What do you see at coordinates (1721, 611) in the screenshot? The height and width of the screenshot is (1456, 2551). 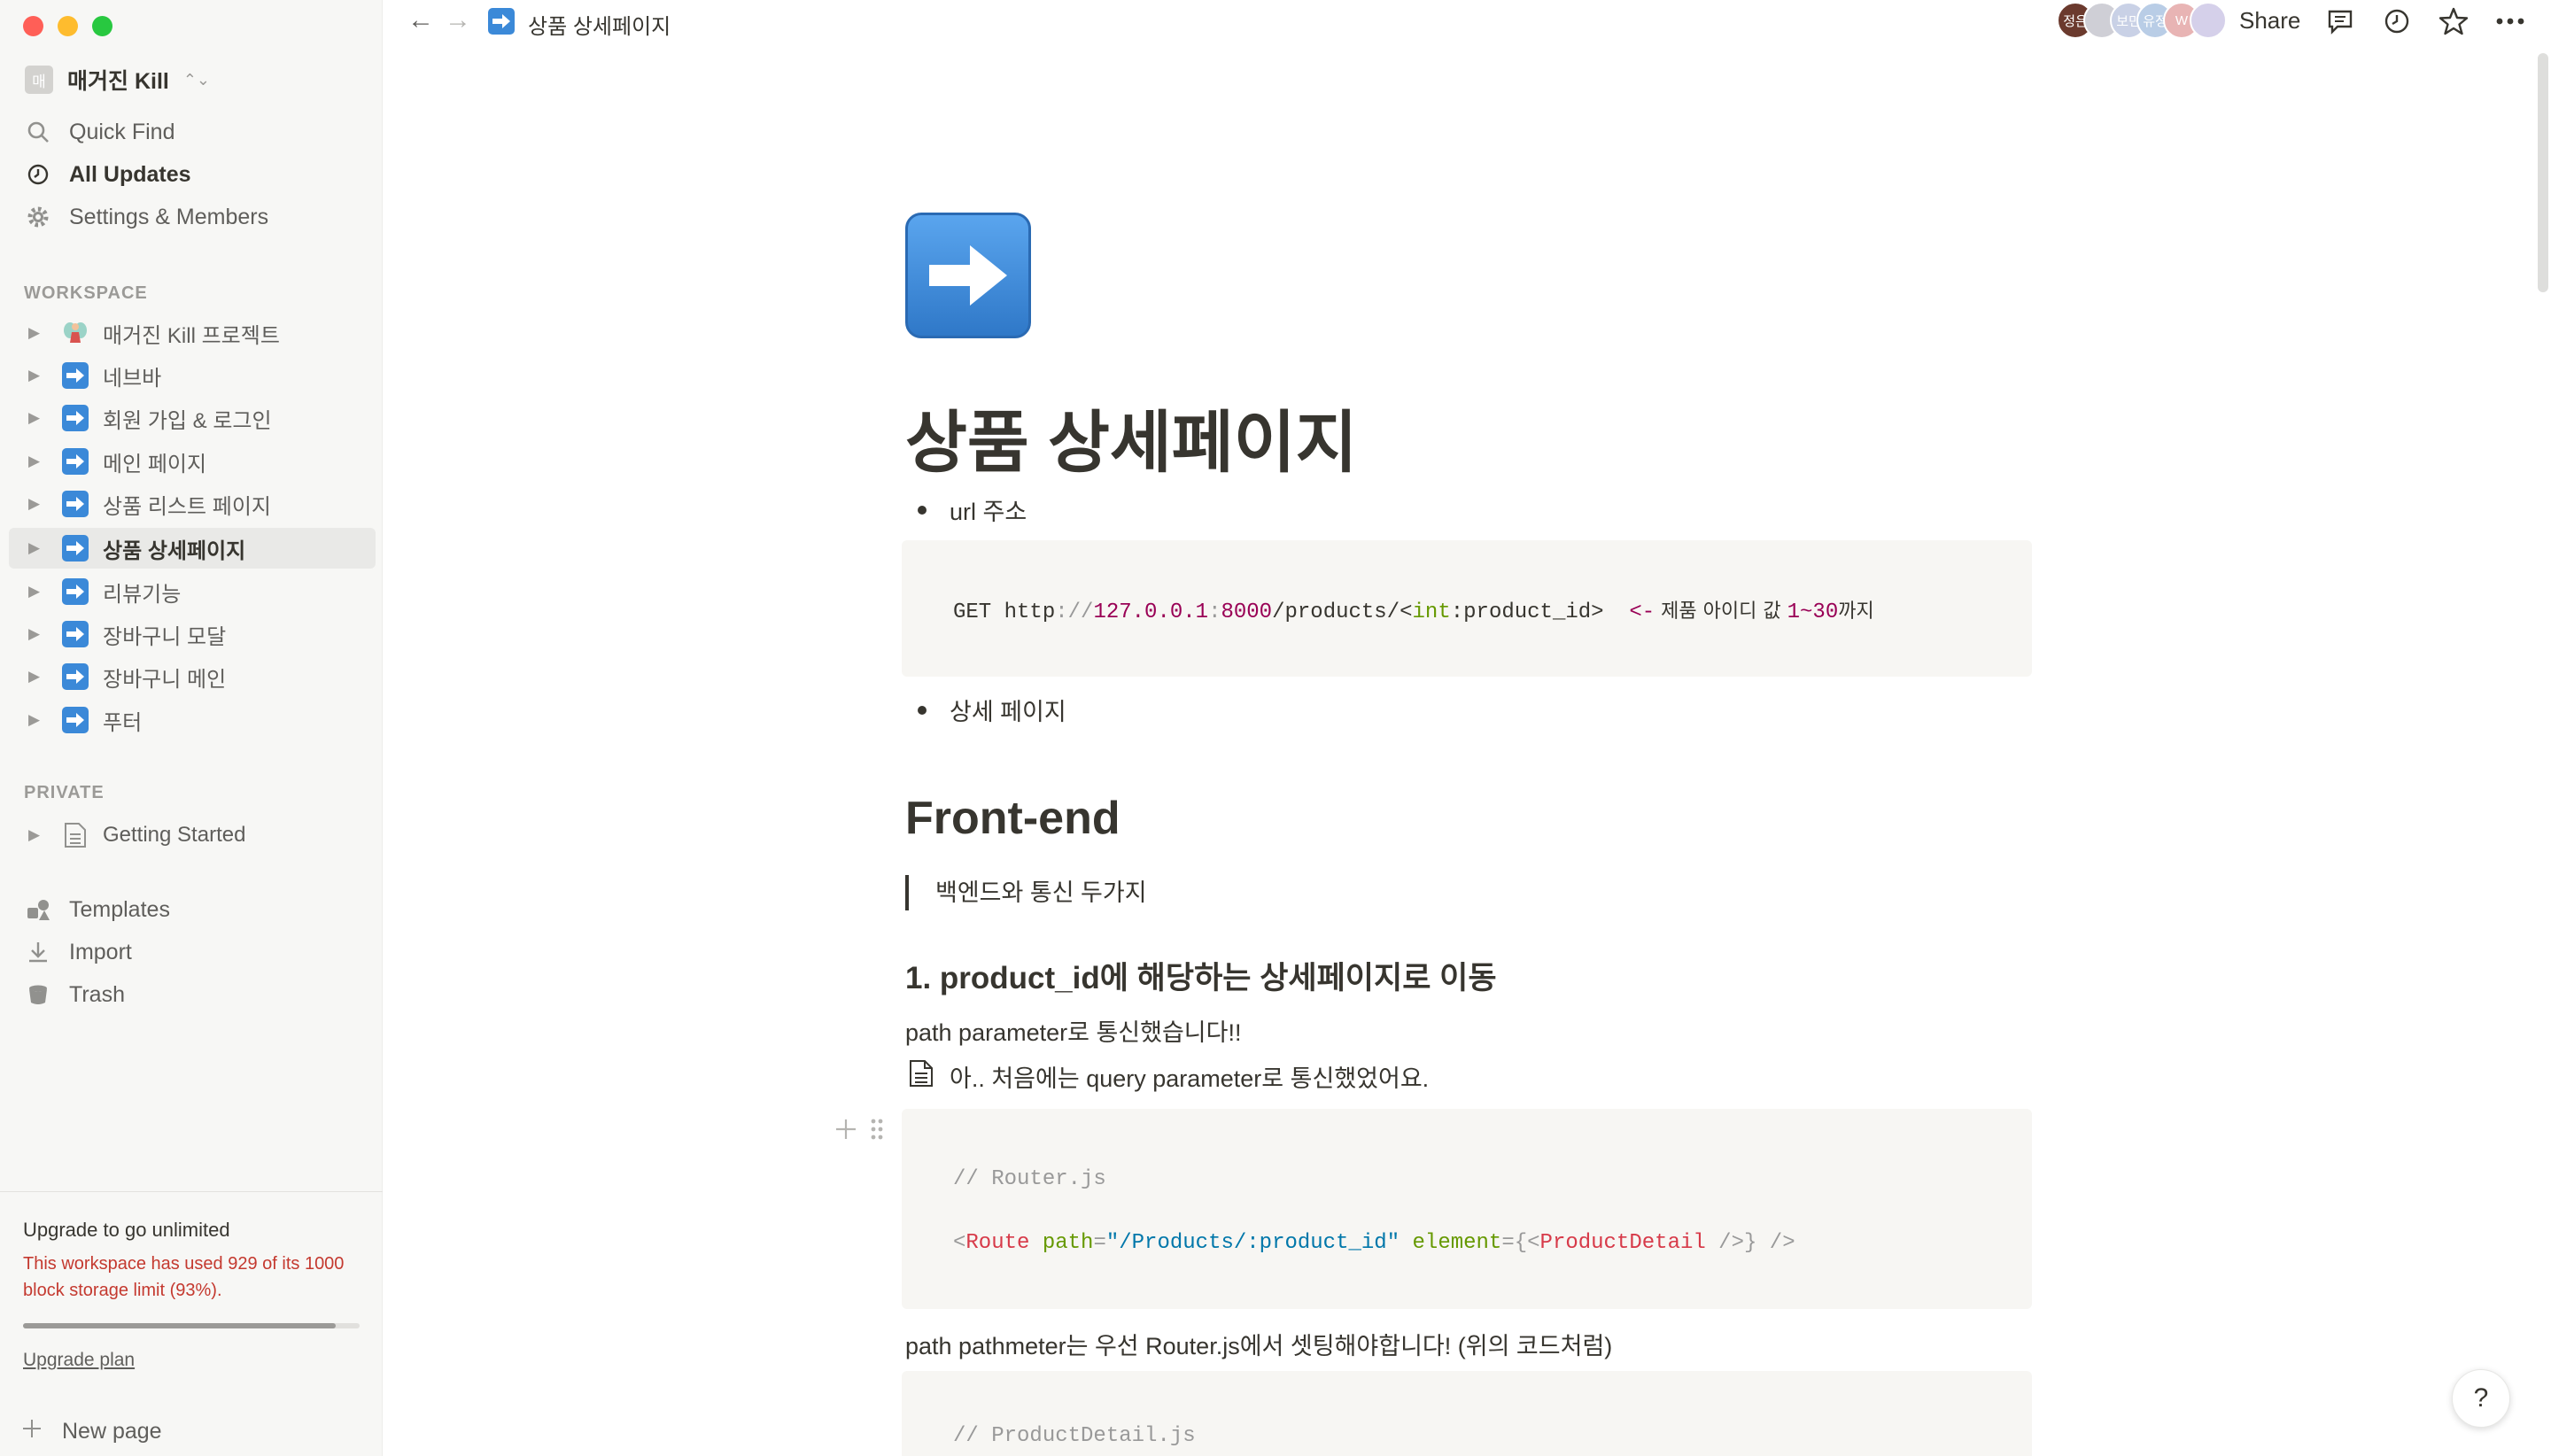 I see `code-token: 제품 아이디 값` at bounding box center [1721, 611].